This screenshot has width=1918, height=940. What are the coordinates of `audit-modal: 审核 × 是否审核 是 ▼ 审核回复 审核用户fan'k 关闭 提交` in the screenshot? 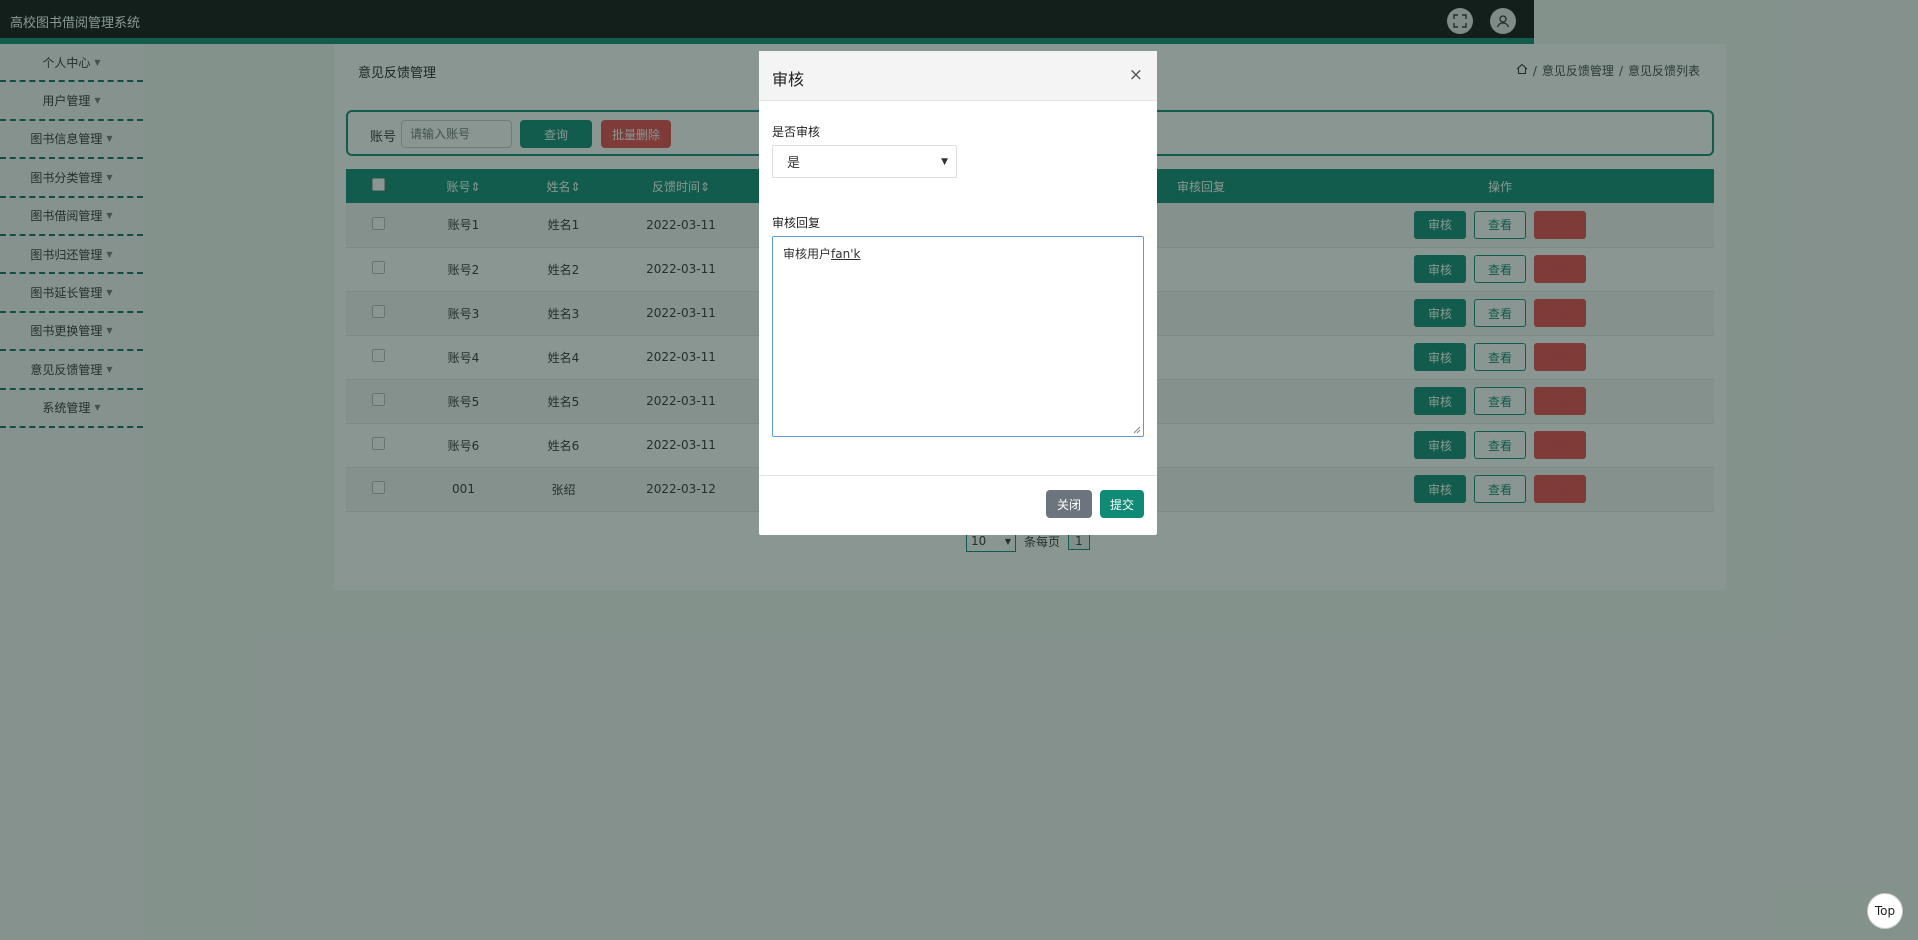 It's located at (958, 293).